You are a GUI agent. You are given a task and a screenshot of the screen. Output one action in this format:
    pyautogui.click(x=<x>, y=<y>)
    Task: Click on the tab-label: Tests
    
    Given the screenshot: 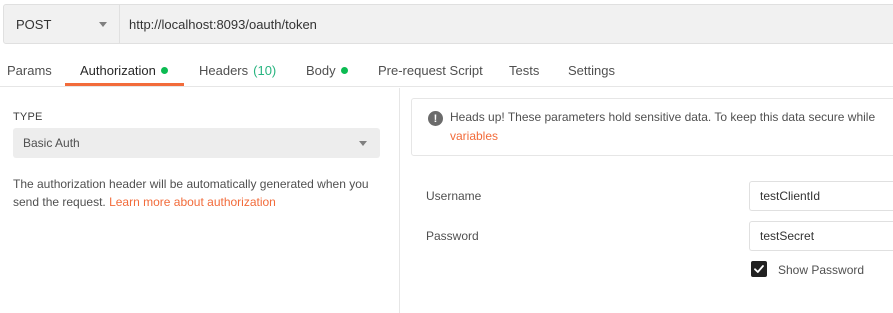 What is the action you would take?
    pyautogui.click(x=524, y=70)
    